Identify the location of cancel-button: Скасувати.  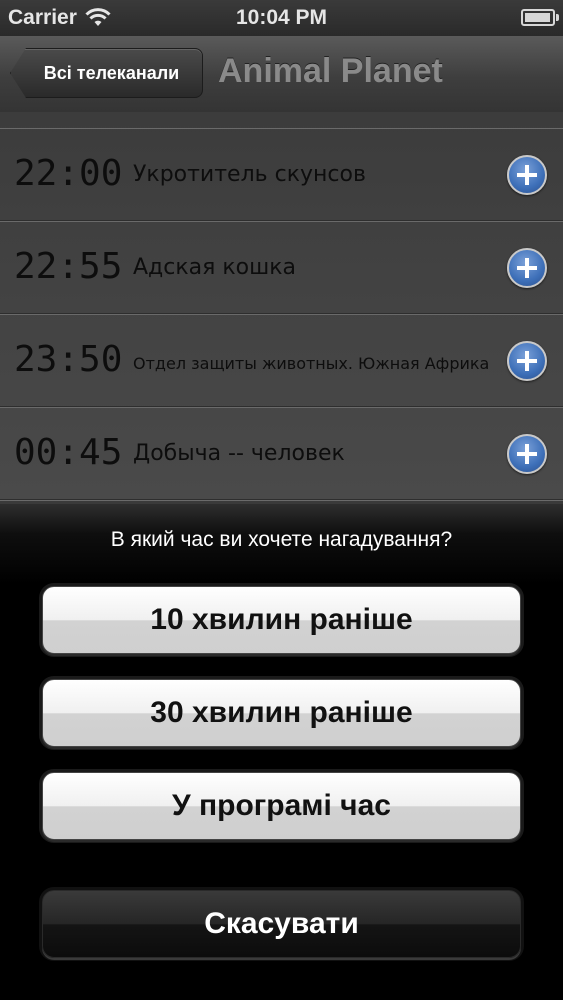
(281, 924).